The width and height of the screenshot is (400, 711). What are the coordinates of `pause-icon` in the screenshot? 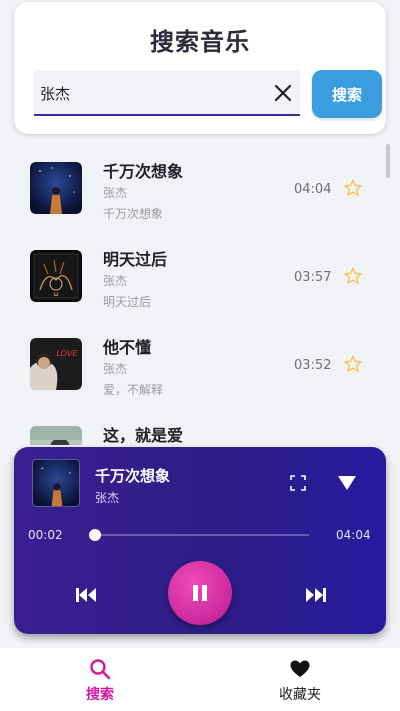 It's located at (200, 593).